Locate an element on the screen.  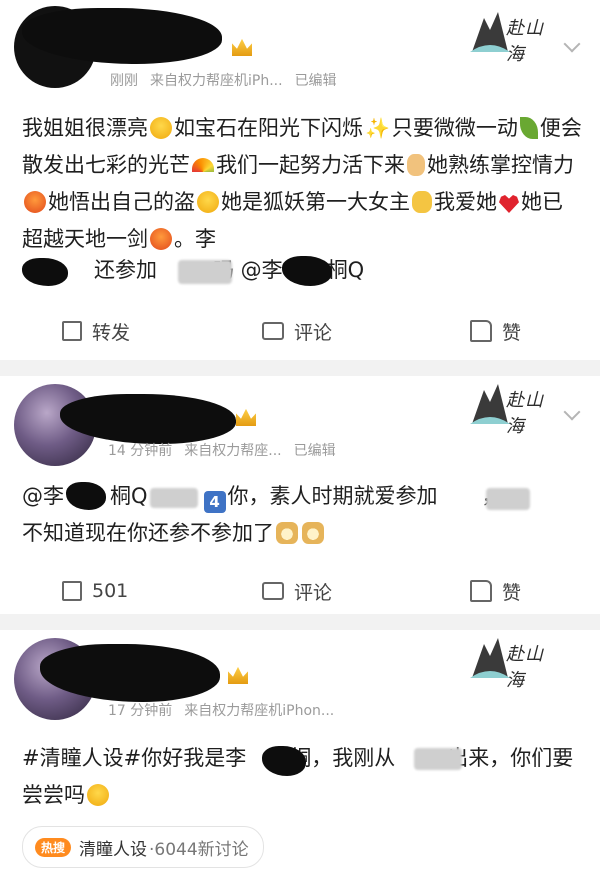
post-time: 17 分钟前 is located at coordinates (140, 711).